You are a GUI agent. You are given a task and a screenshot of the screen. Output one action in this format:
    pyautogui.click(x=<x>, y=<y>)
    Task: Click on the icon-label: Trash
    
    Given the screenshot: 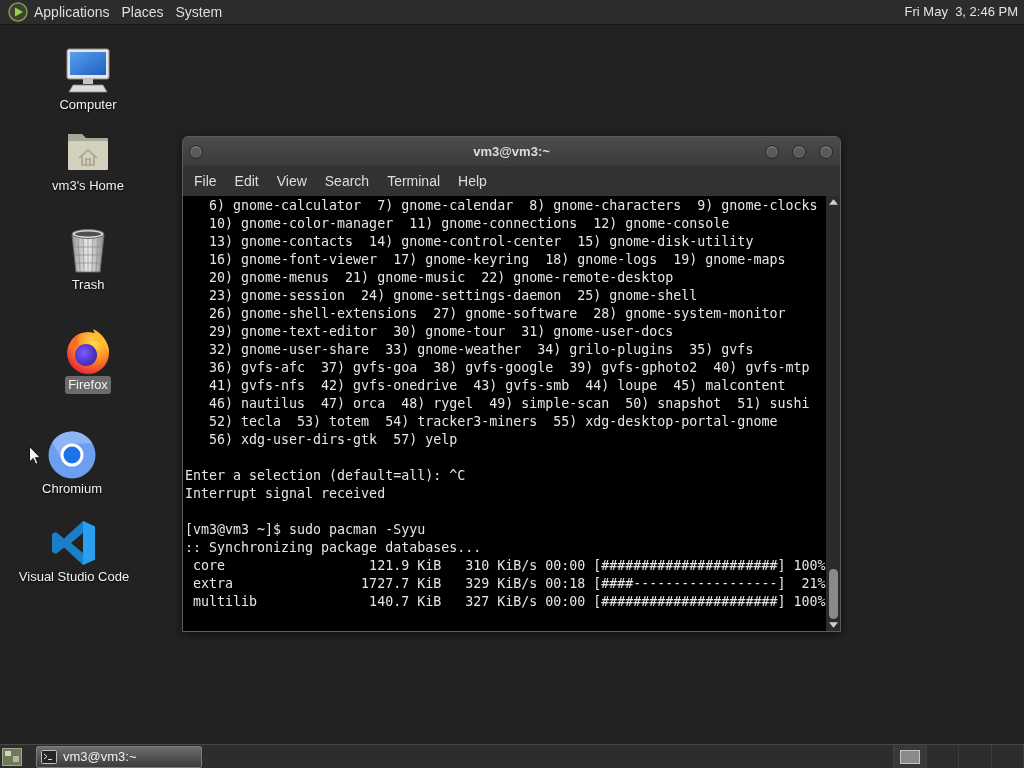 What is the action you would take?
    pyautogui.click(x=88, y=285)
    